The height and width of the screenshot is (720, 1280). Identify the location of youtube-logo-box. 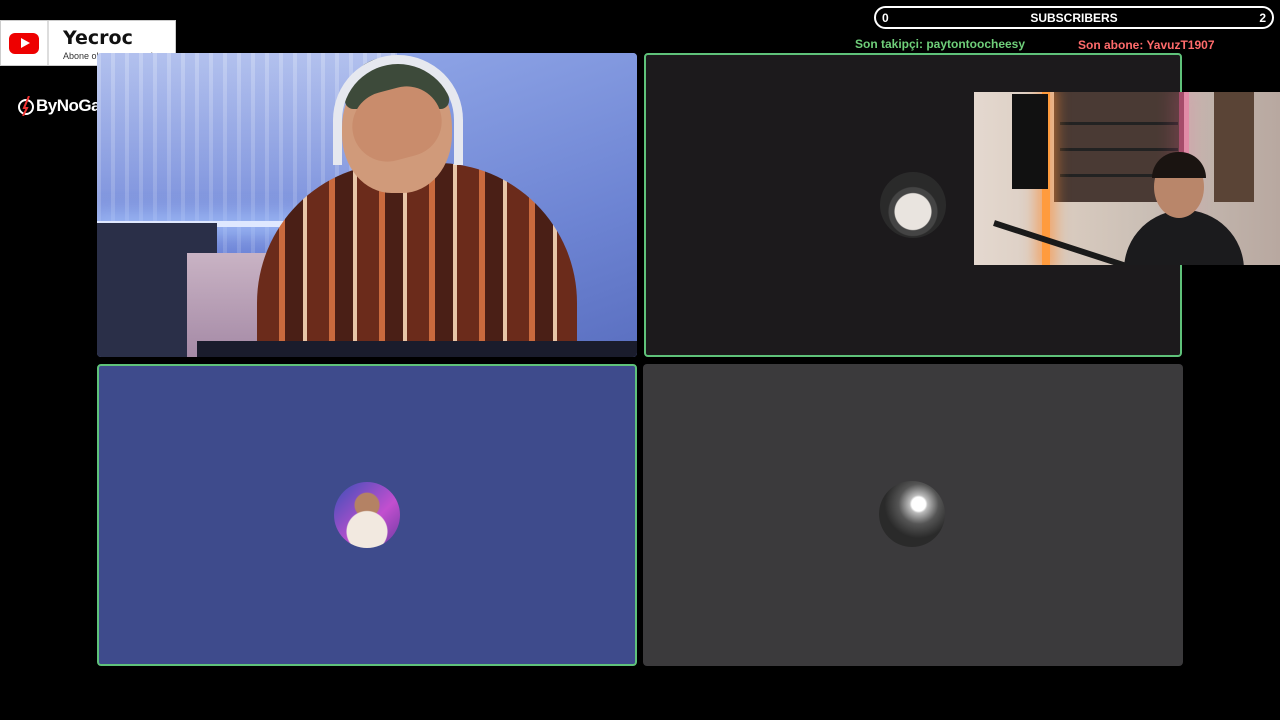
(25, 43).